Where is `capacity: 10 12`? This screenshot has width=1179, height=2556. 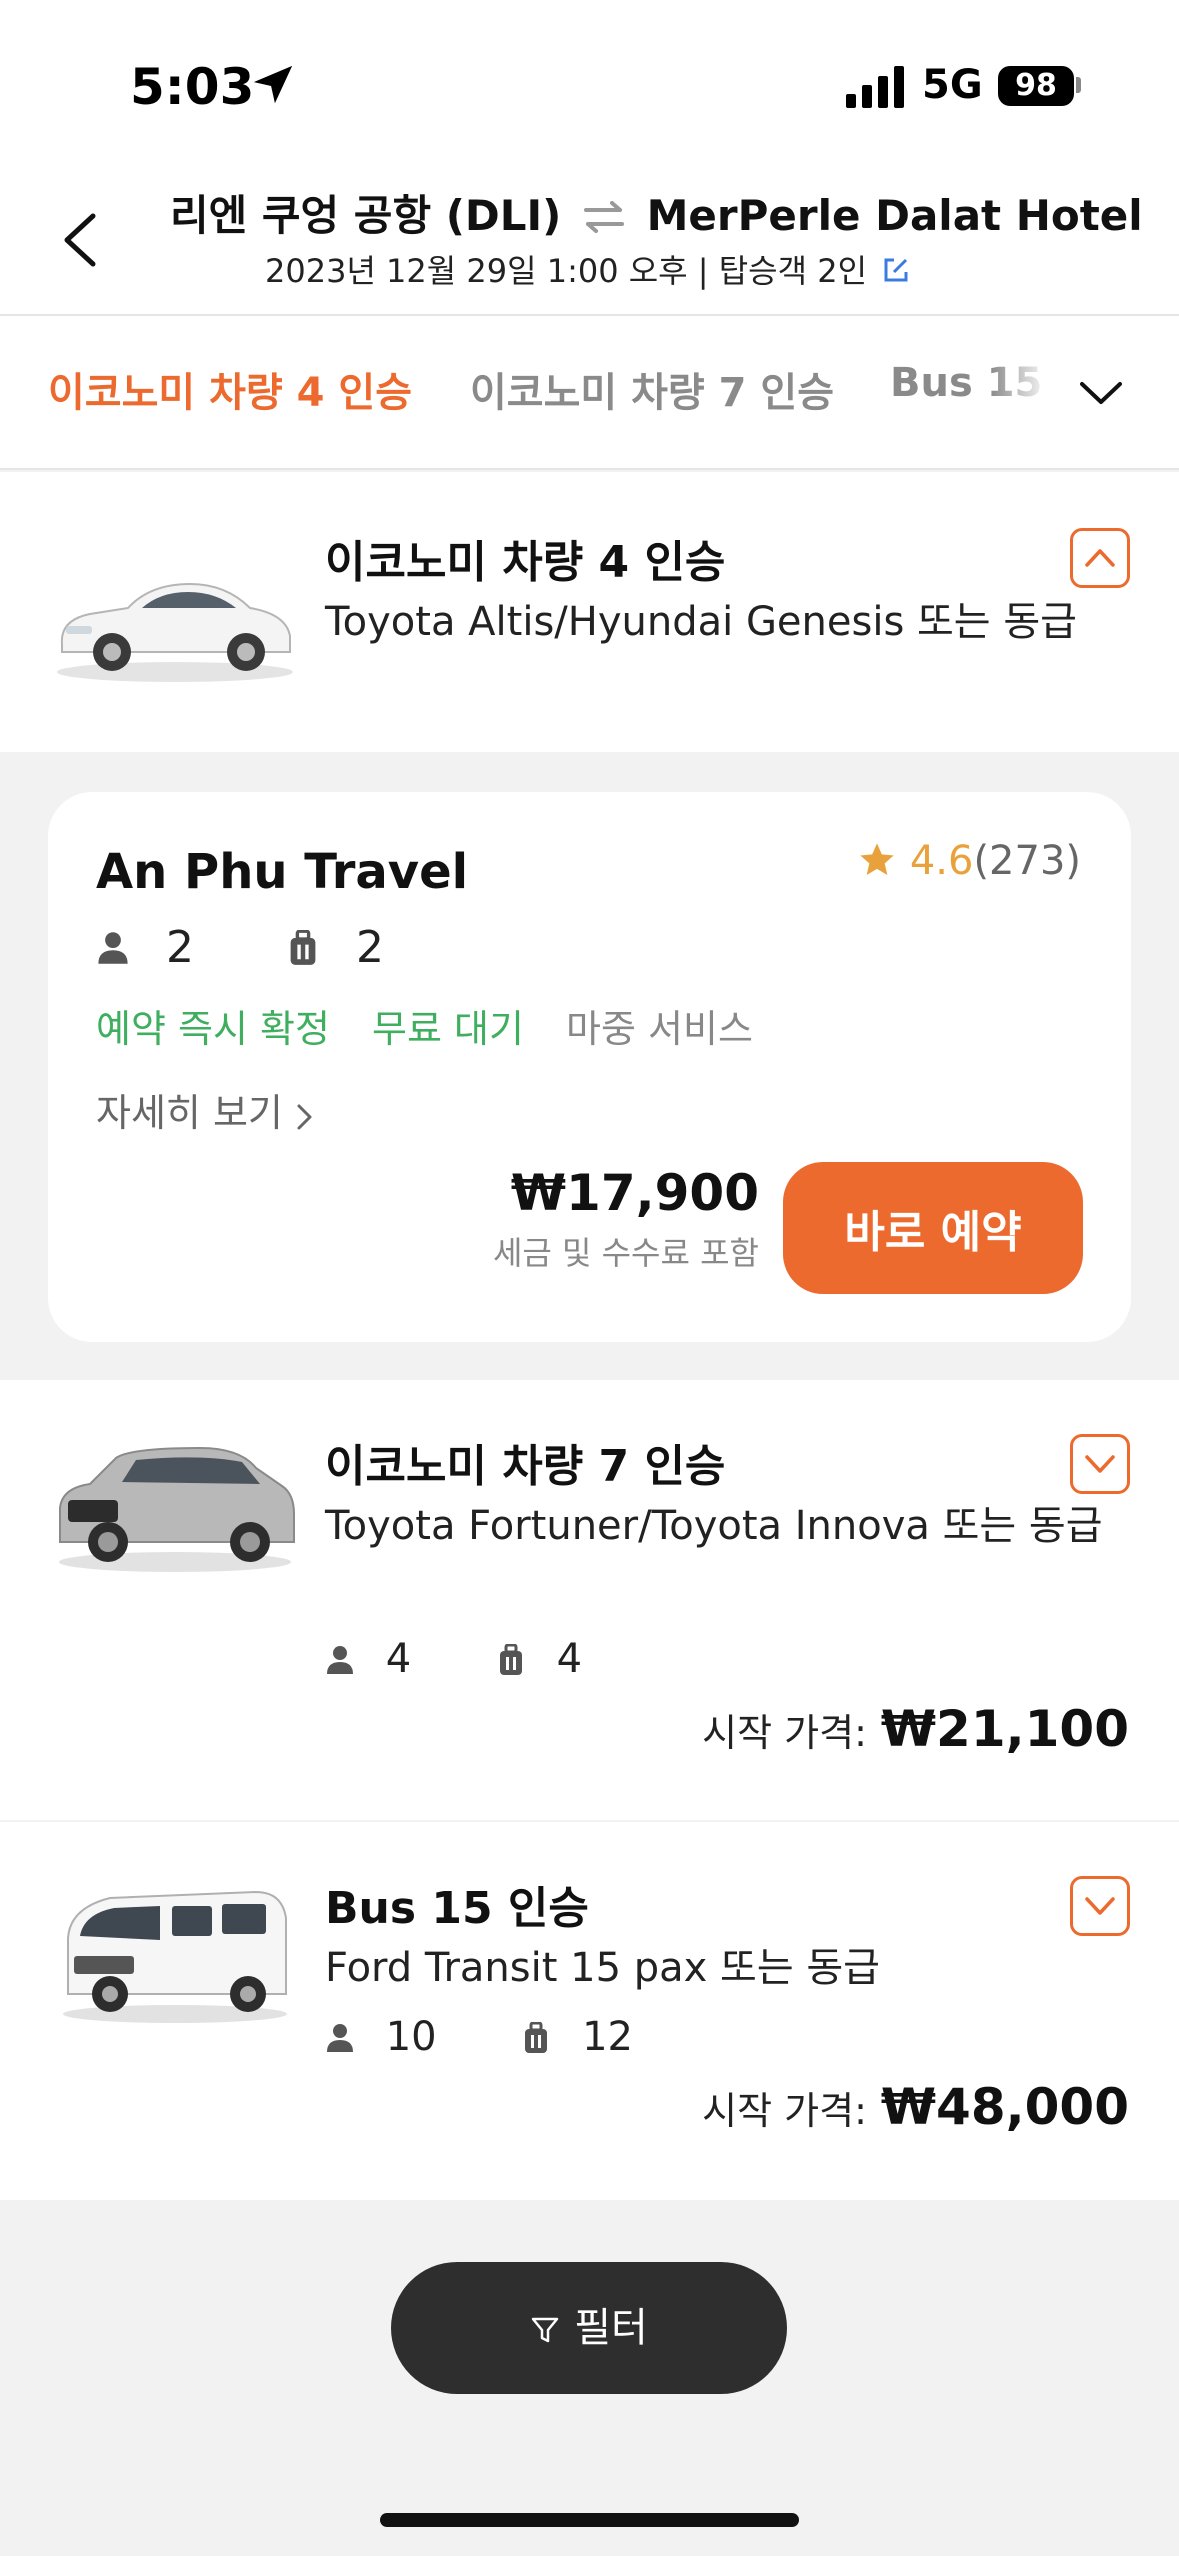 capacity: 10 12 is located at coordinates (479, 2037).